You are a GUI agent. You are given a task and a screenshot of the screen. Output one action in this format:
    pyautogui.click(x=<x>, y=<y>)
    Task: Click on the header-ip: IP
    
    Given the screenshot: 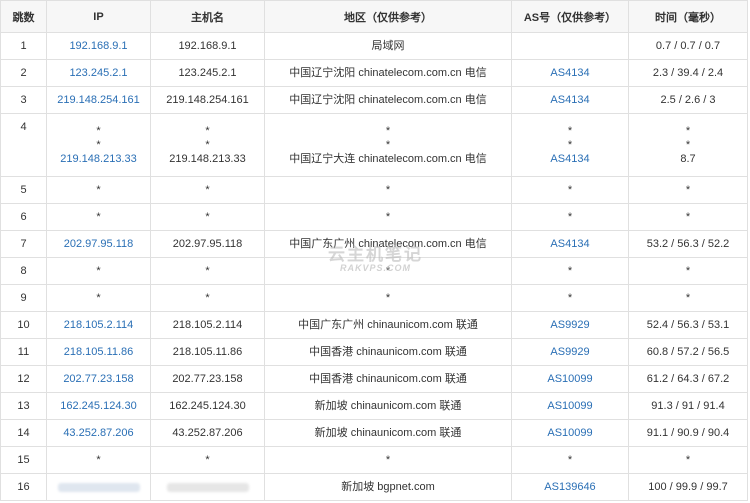 What is the action you would take?
    pyautogui.click(x=98, y=16)
    